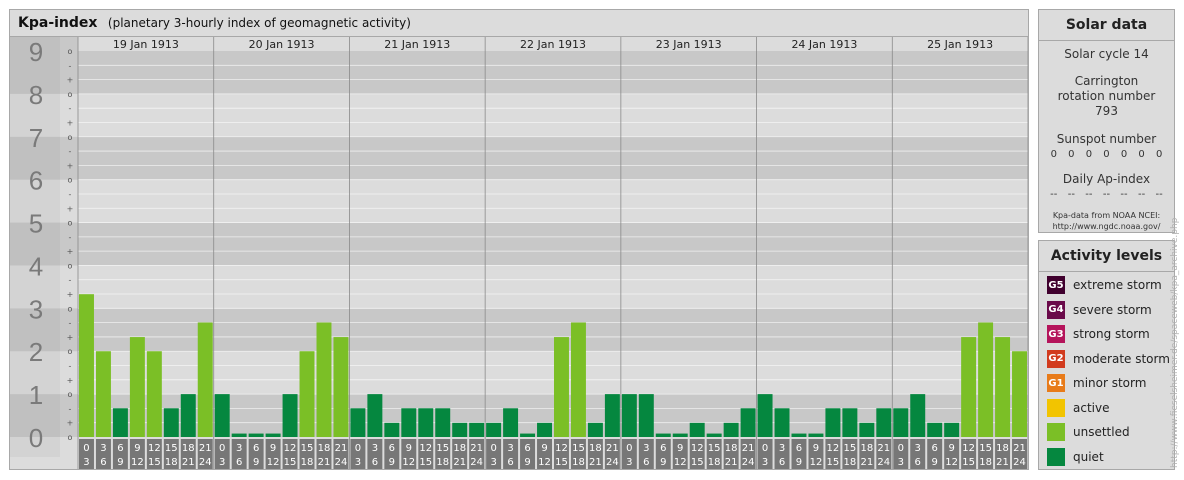 Image resolution: width=1184 pixels, height=480 pixels. I want to click on legend-swatch: G4, so click(1056, 309).